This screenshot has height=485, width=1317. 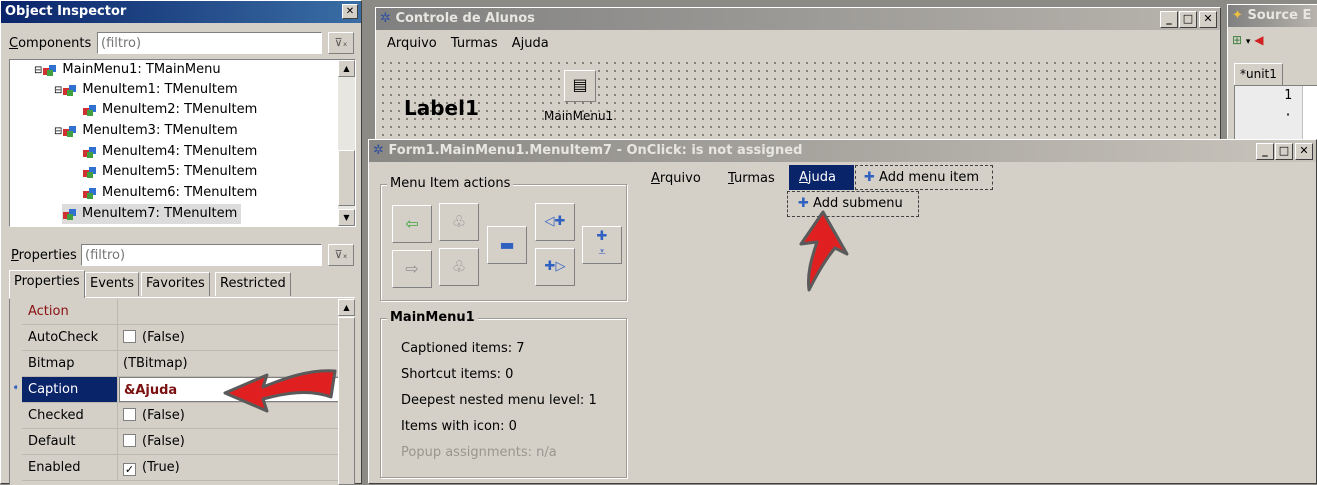 I want to click on prop-row-enabled: Enabled ✓ (True), so click(x=182, y=468).